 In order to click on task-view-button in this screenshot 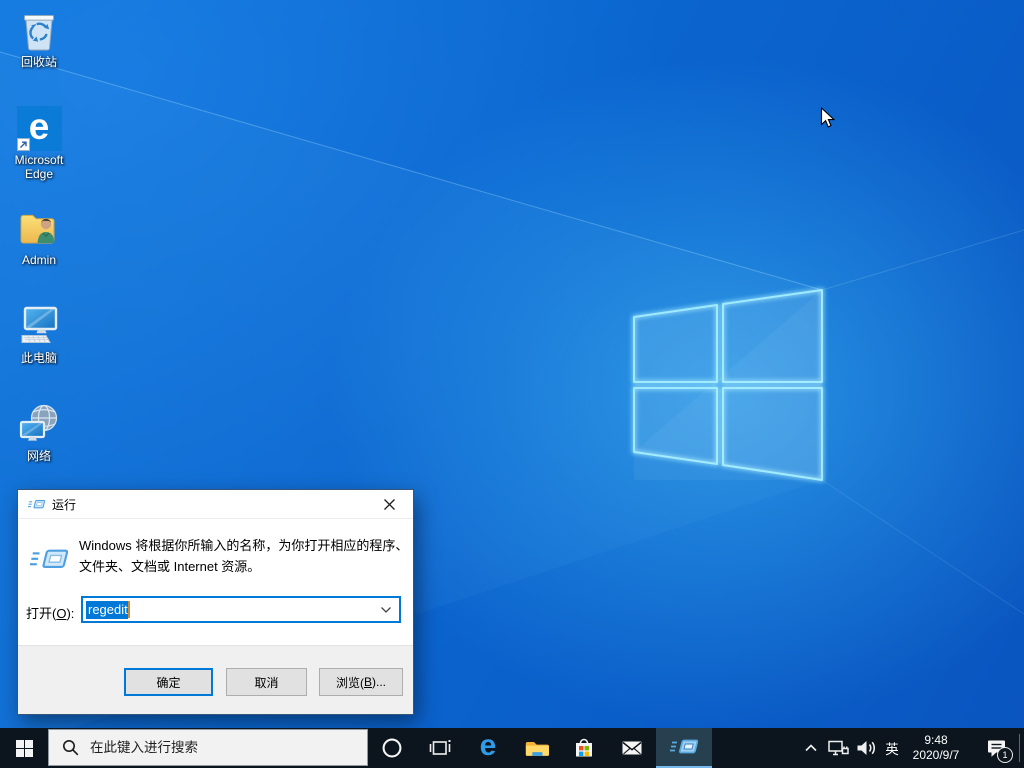, I will do `click(440, 748)`.